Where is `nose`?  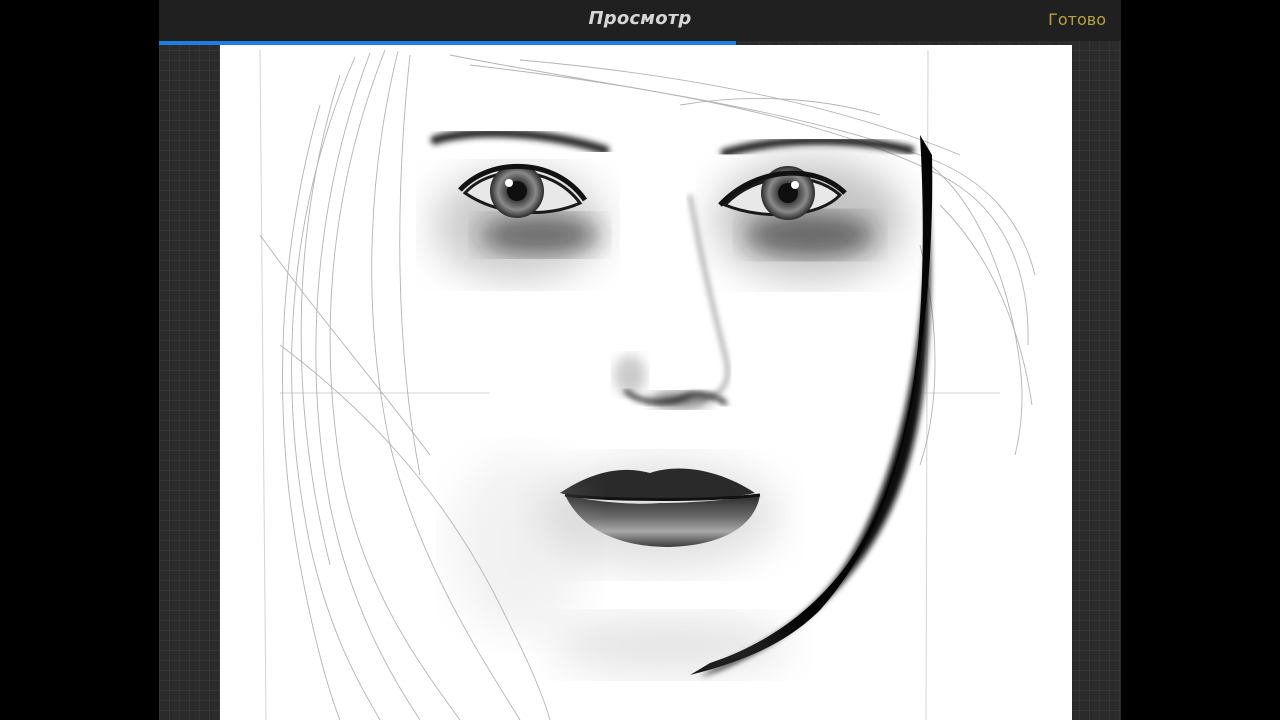
nose is located at coordinates (672, 301).